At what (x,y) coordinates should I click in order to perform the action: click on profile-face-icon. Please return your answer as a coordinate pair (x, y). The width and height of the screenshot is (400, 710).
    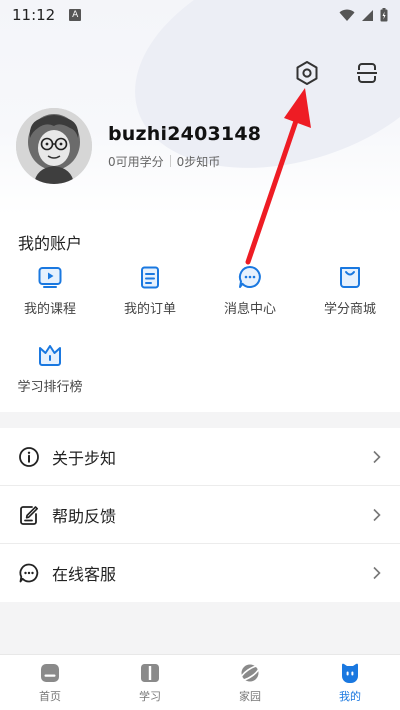
    Looking at the image, I should click on (350, 673).